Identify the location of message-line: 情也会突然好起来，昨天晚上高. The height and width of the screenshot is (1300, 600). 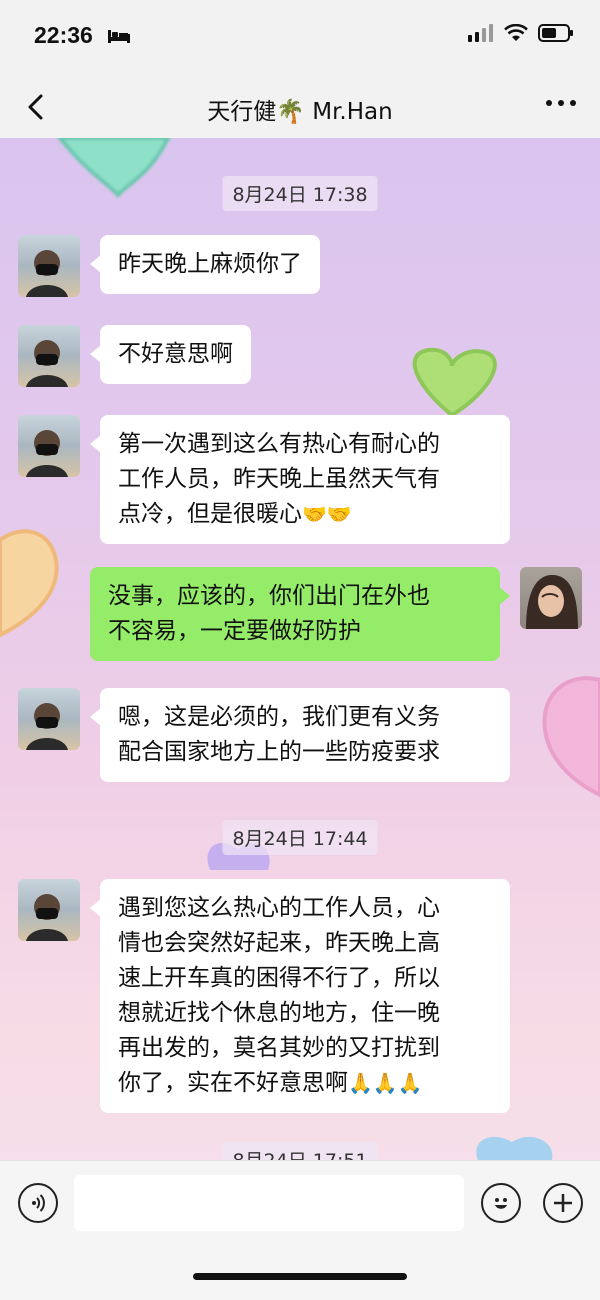
(279, 943).